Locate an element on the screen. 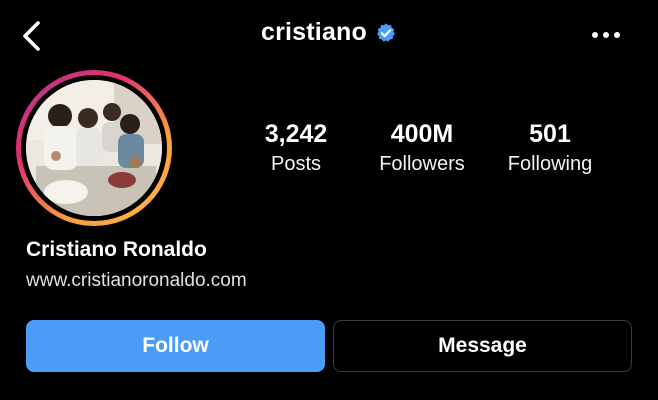  stat-followers: 400M Followers is located at coordinates (422, 148).